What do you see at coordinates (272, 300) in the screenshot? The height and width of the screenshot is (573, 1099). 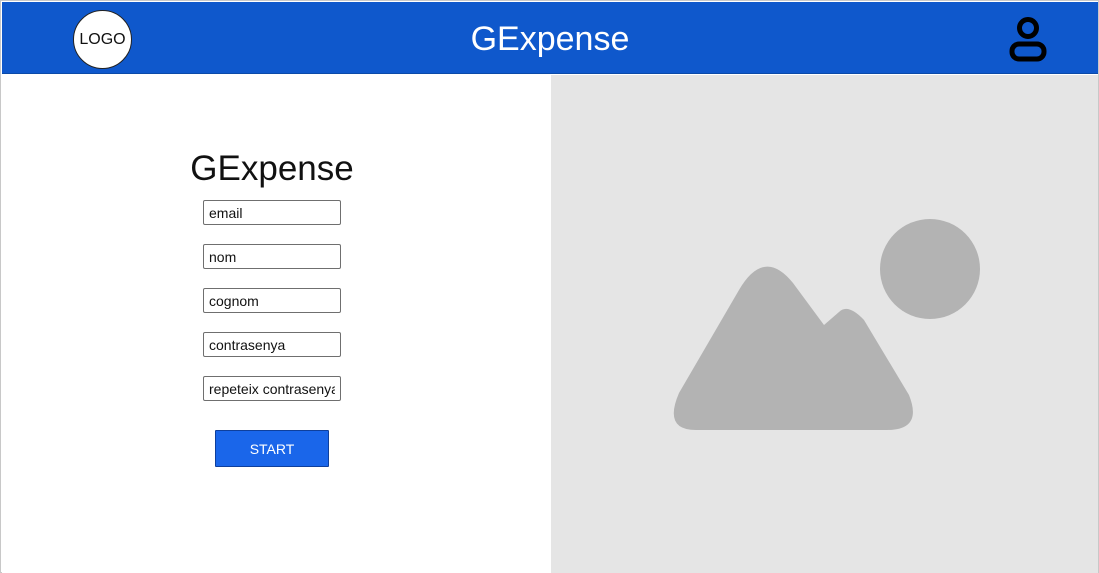 I see `cognom-field` at bounding box center [272, 300].